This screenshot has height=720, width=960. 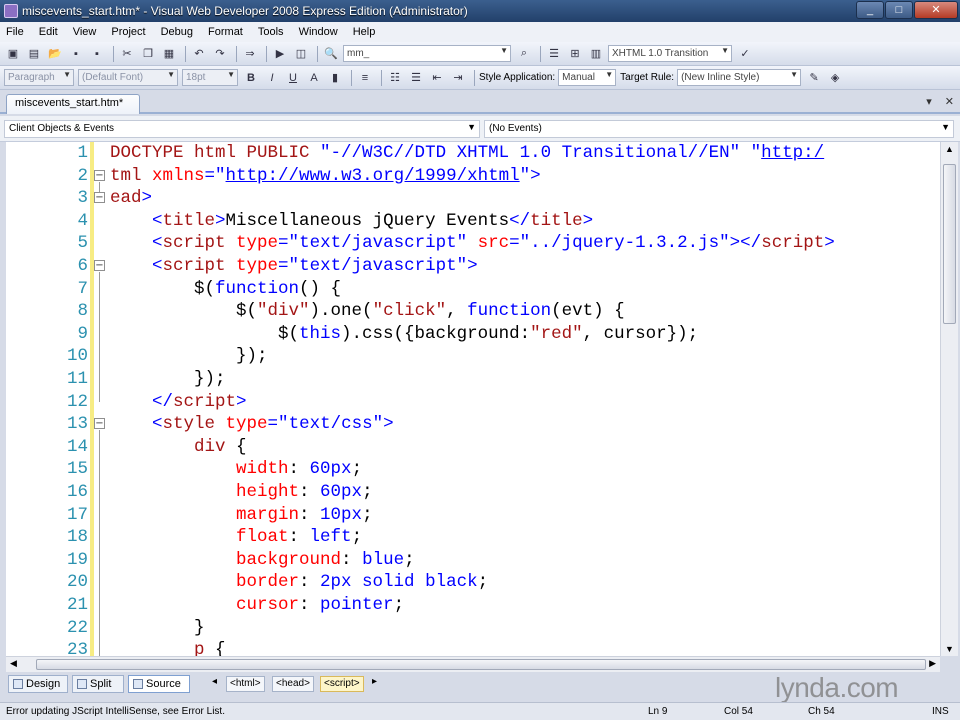 I want to click on copy-icon: ❐, so click(x=148, y=54).